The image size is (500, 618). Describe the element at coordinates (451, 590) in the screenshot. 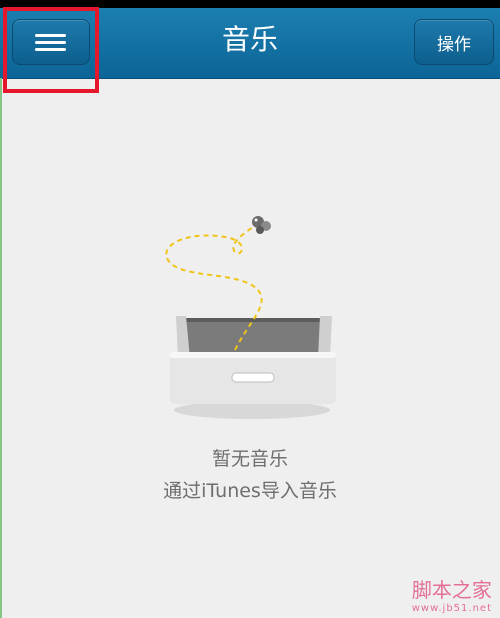

I see `watermark-main-text: 脚本之家` at that location.